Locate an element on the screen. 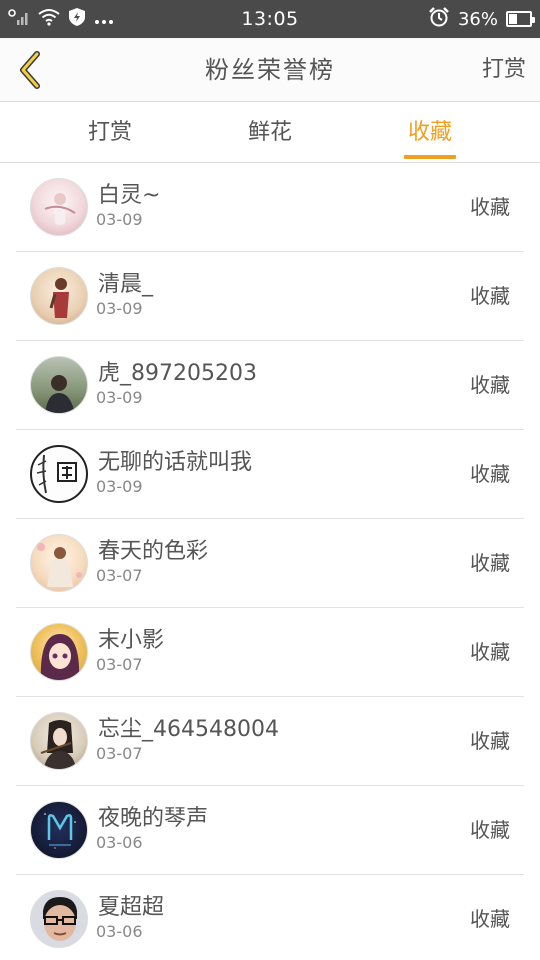 The height and width of the screenshot is (960, 540). user-name: 夏超超 is located at coordinates (131, 907).